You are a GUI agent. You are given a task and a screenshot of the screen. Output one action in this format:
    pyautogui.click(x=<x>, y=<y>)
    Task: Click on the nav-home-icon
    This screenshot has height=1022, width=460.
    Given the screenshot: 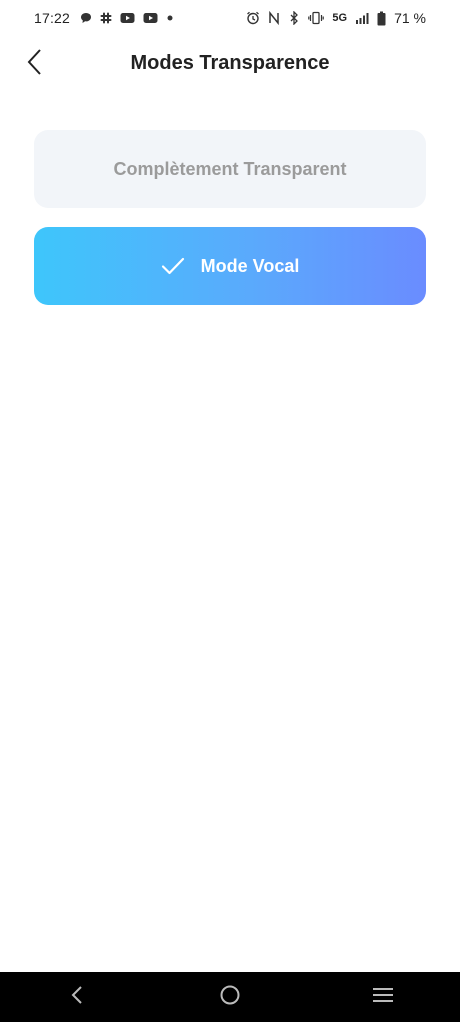 What is the action you would take?
    pyautogui.click(x=230, y=997)
    